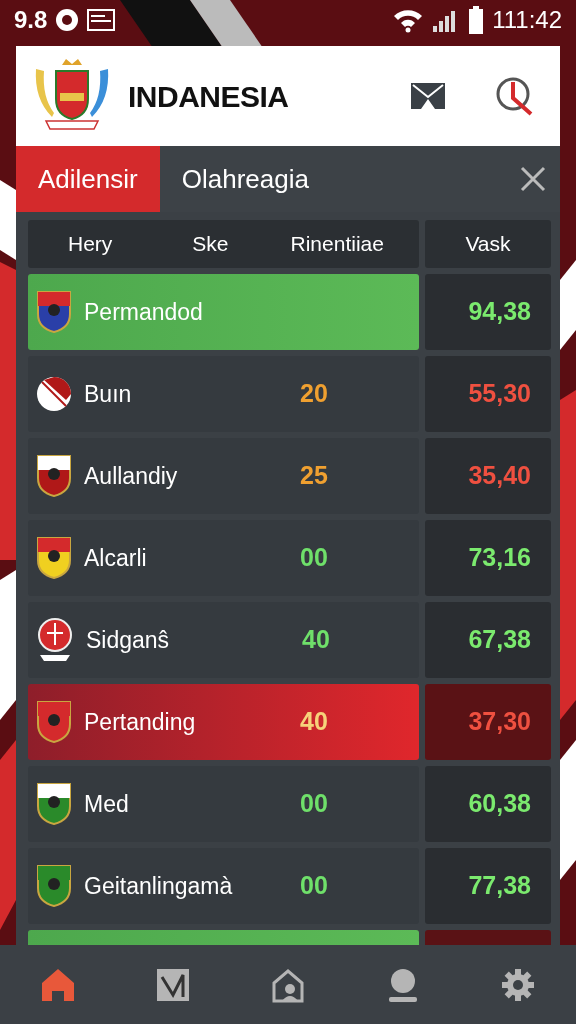  I want to click on team-name: Permandod, so click(144, 312).